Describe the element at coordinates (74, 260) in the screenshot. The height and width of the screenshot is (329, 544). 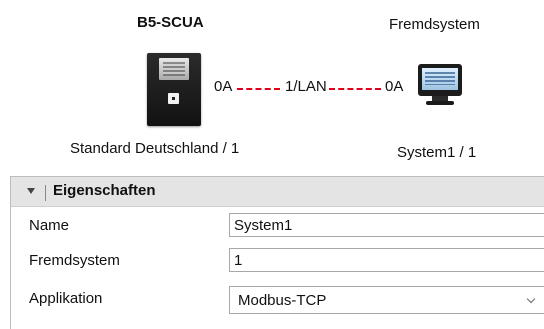
I see `property-label-fremdsystem: Fremdsystem` at that location.